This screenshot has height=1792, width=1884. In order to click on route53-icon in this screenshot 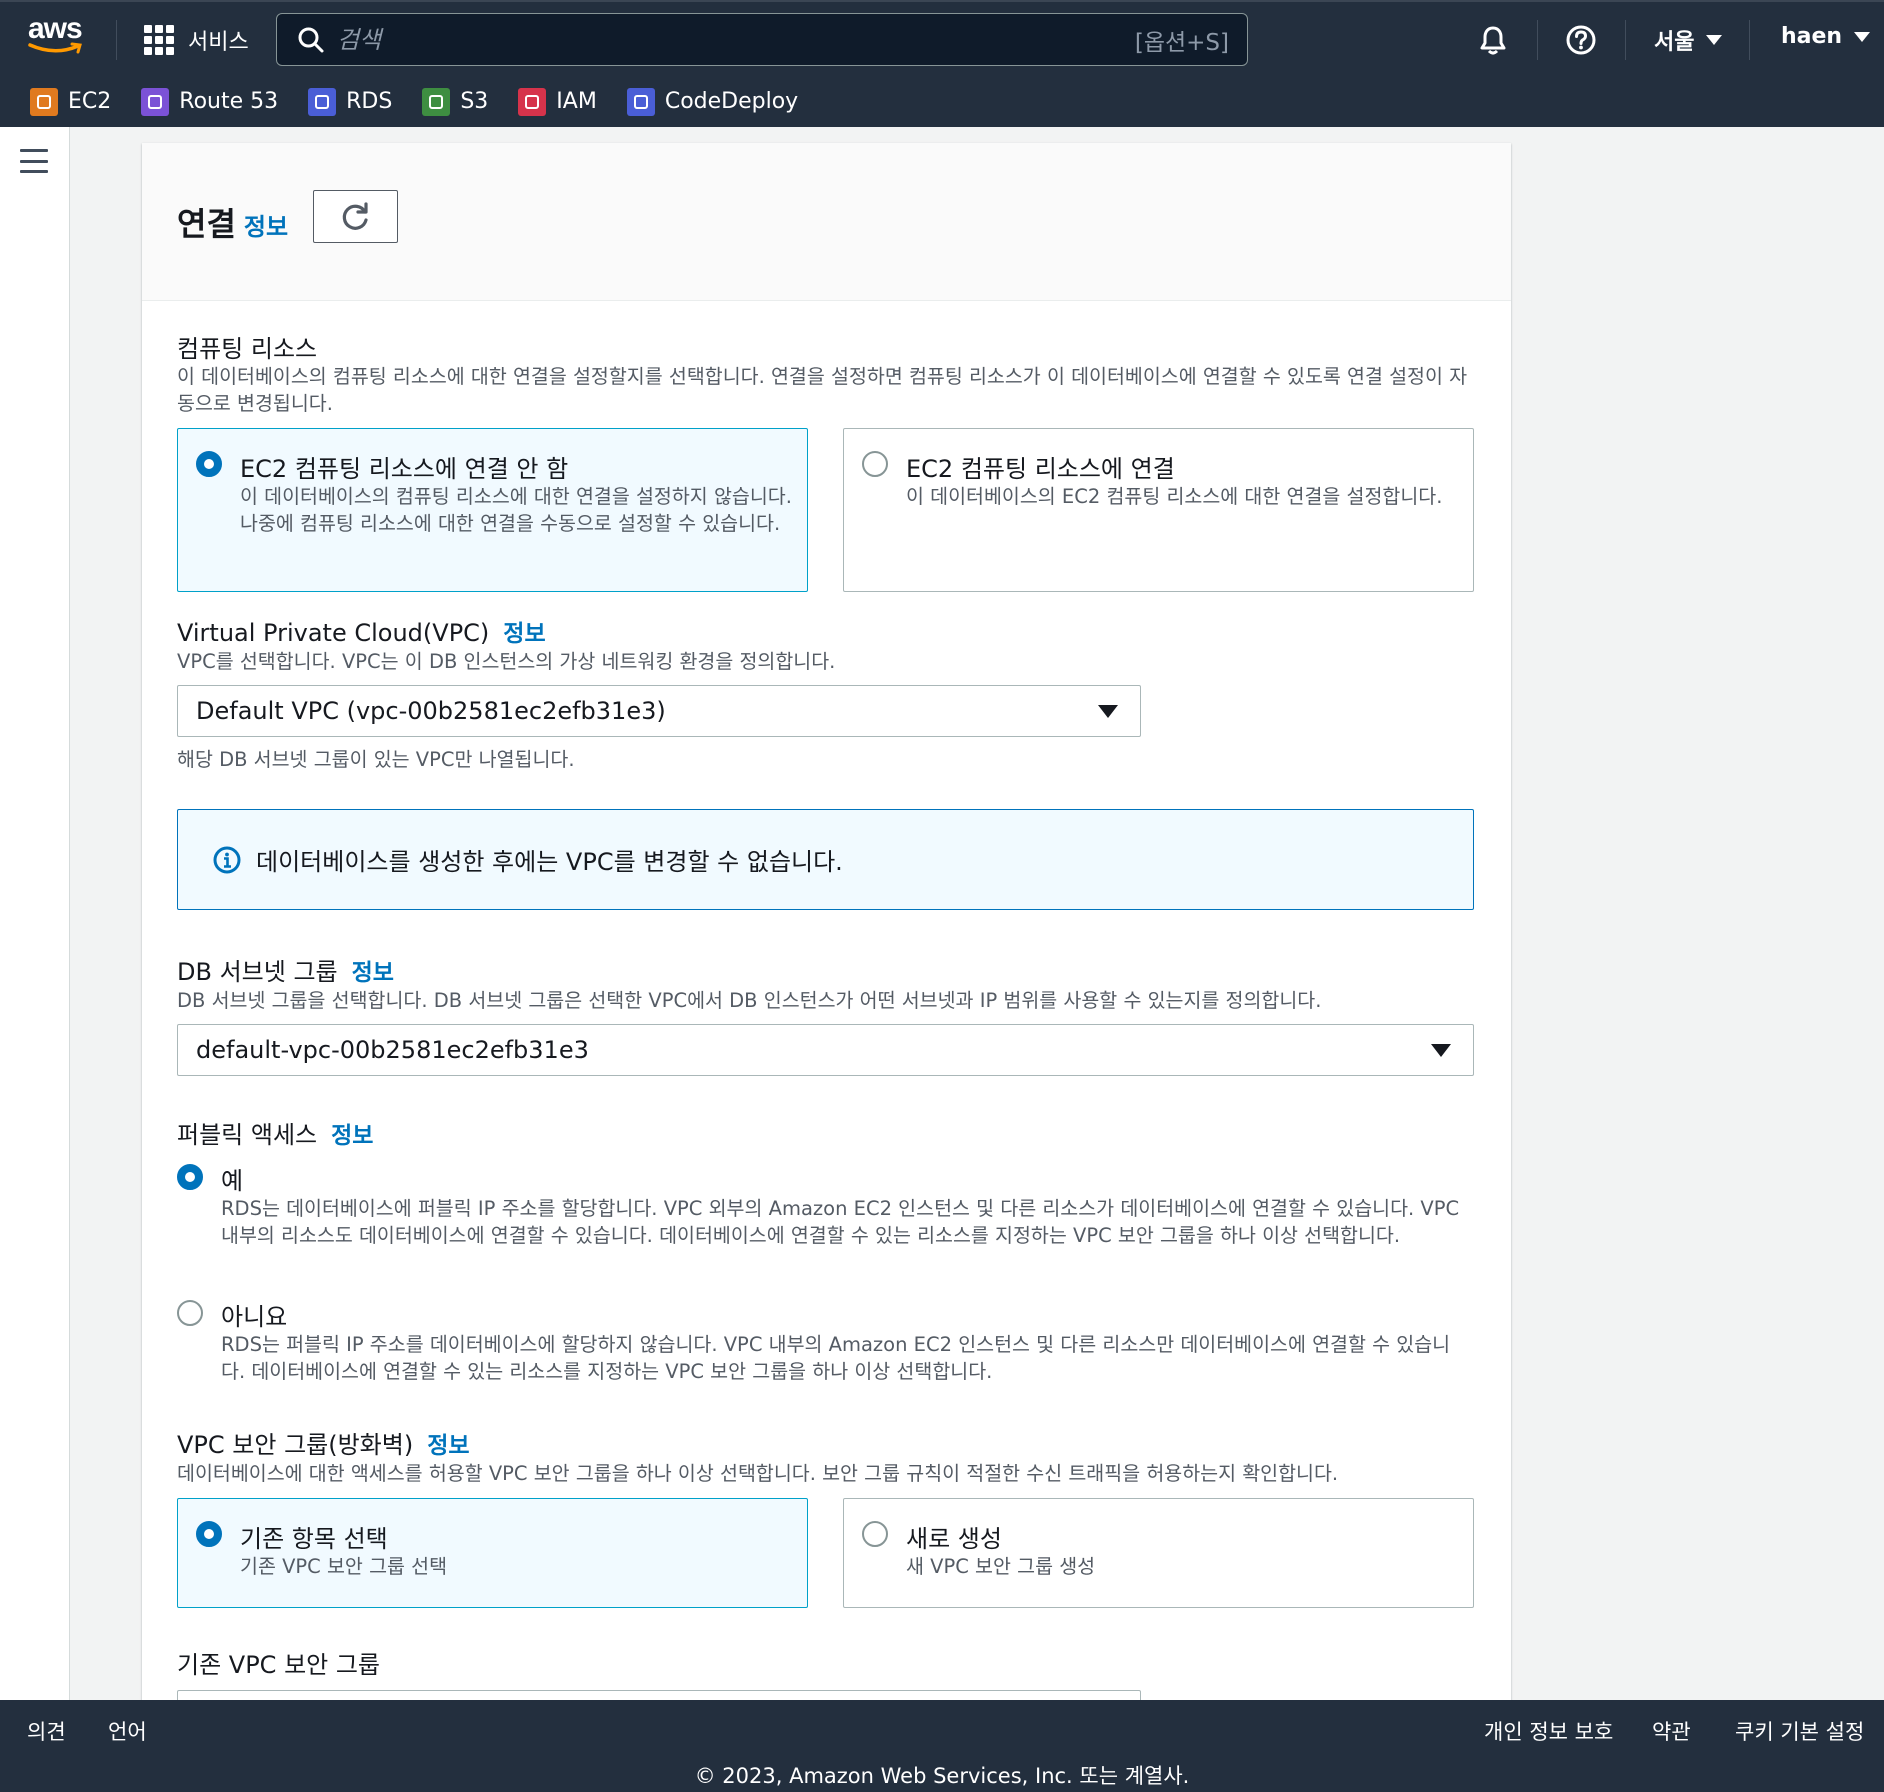, I will do `click(155, 101)`.